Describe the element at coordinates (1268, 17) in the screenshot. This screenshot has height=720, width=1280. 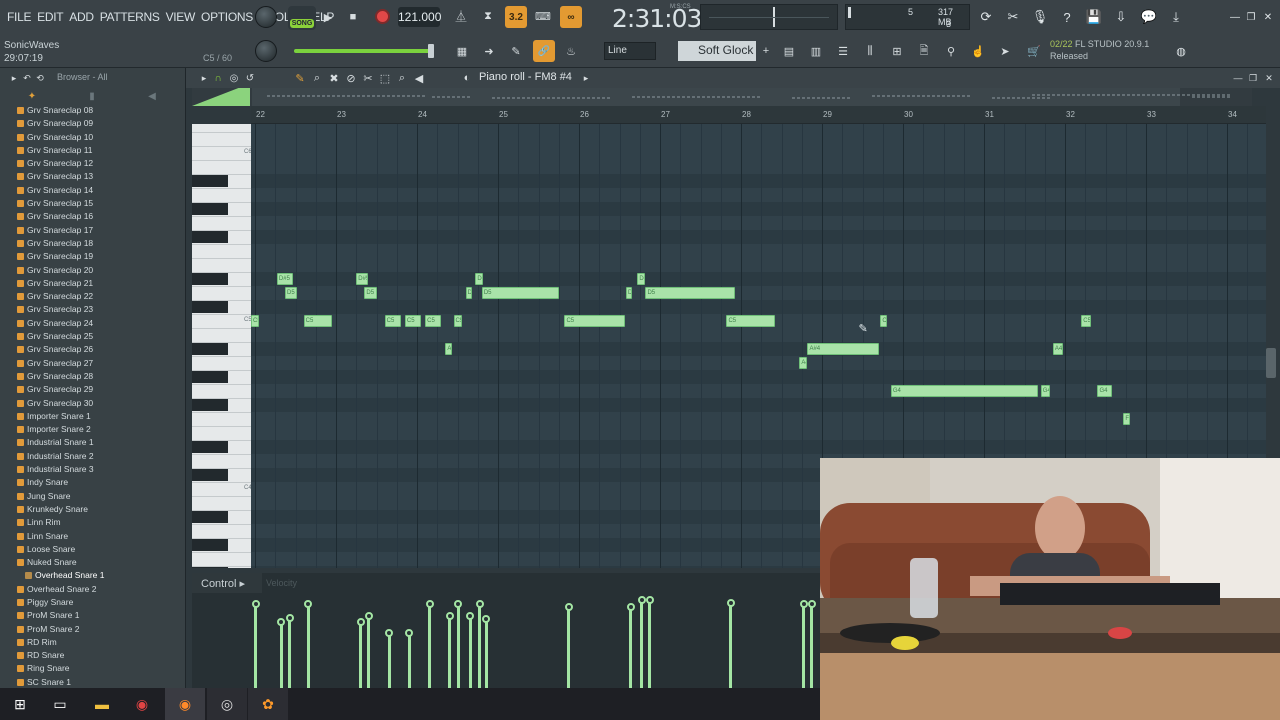
I see `close-icon: ✕` at that location.